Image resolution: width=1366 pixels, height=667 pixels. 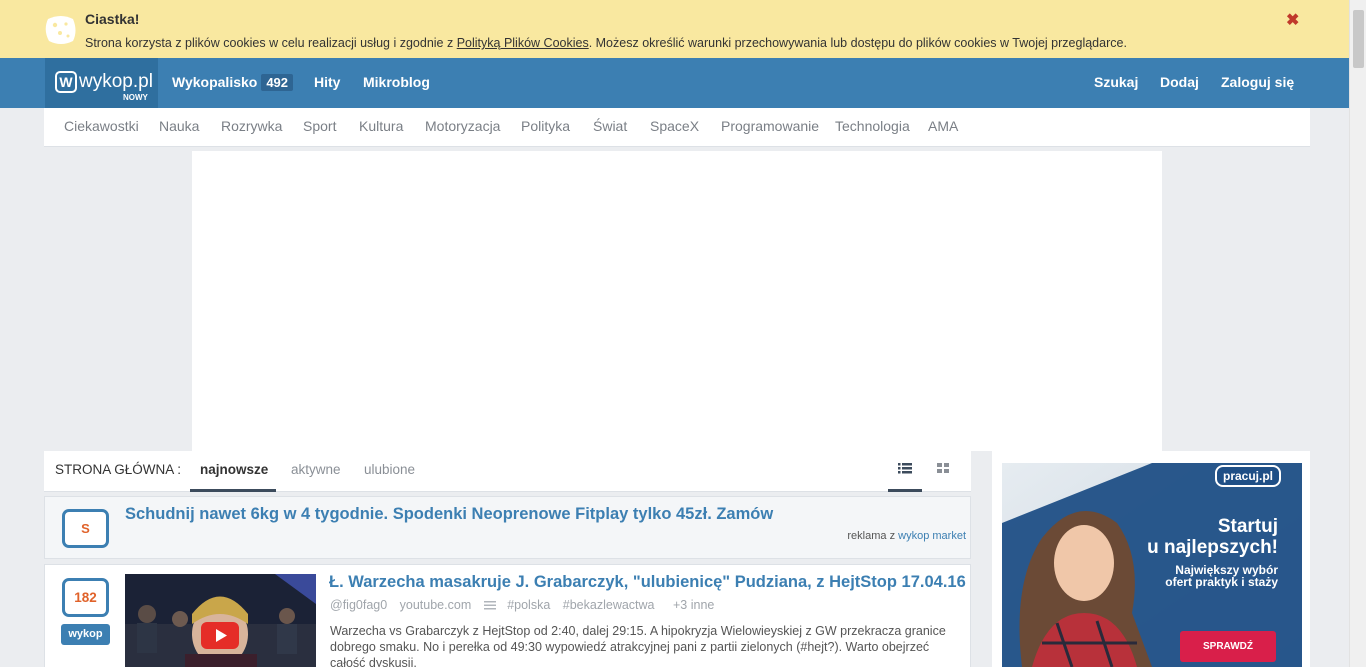 I want to click on scrollbar, so click(x=1357, y=333).